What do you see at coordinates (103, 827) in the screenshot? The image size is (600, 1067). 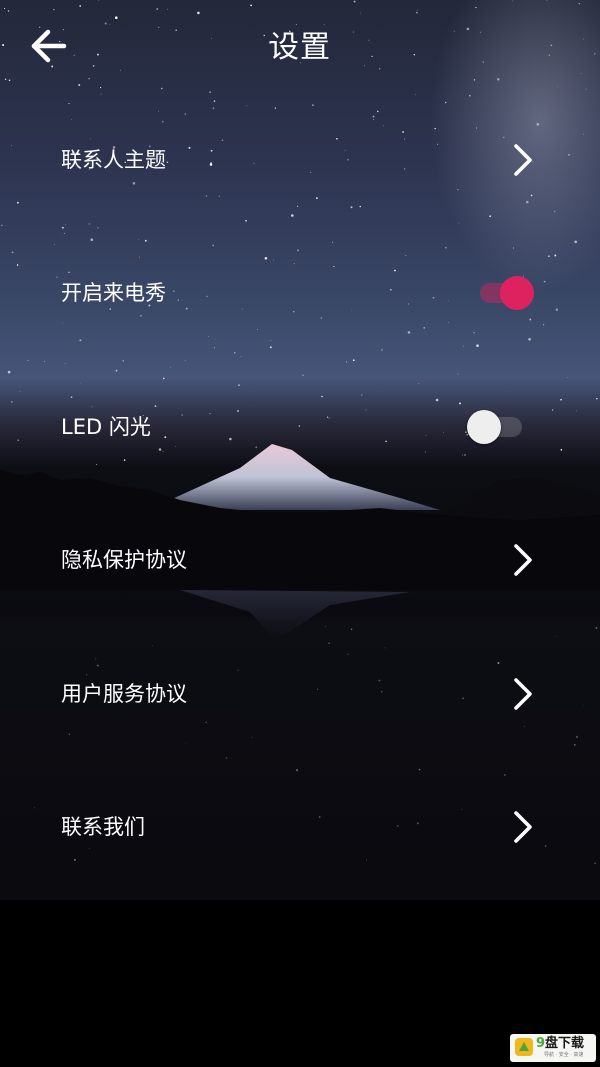 I see `row-label: 联系我们` at bounding box center [103, 827].